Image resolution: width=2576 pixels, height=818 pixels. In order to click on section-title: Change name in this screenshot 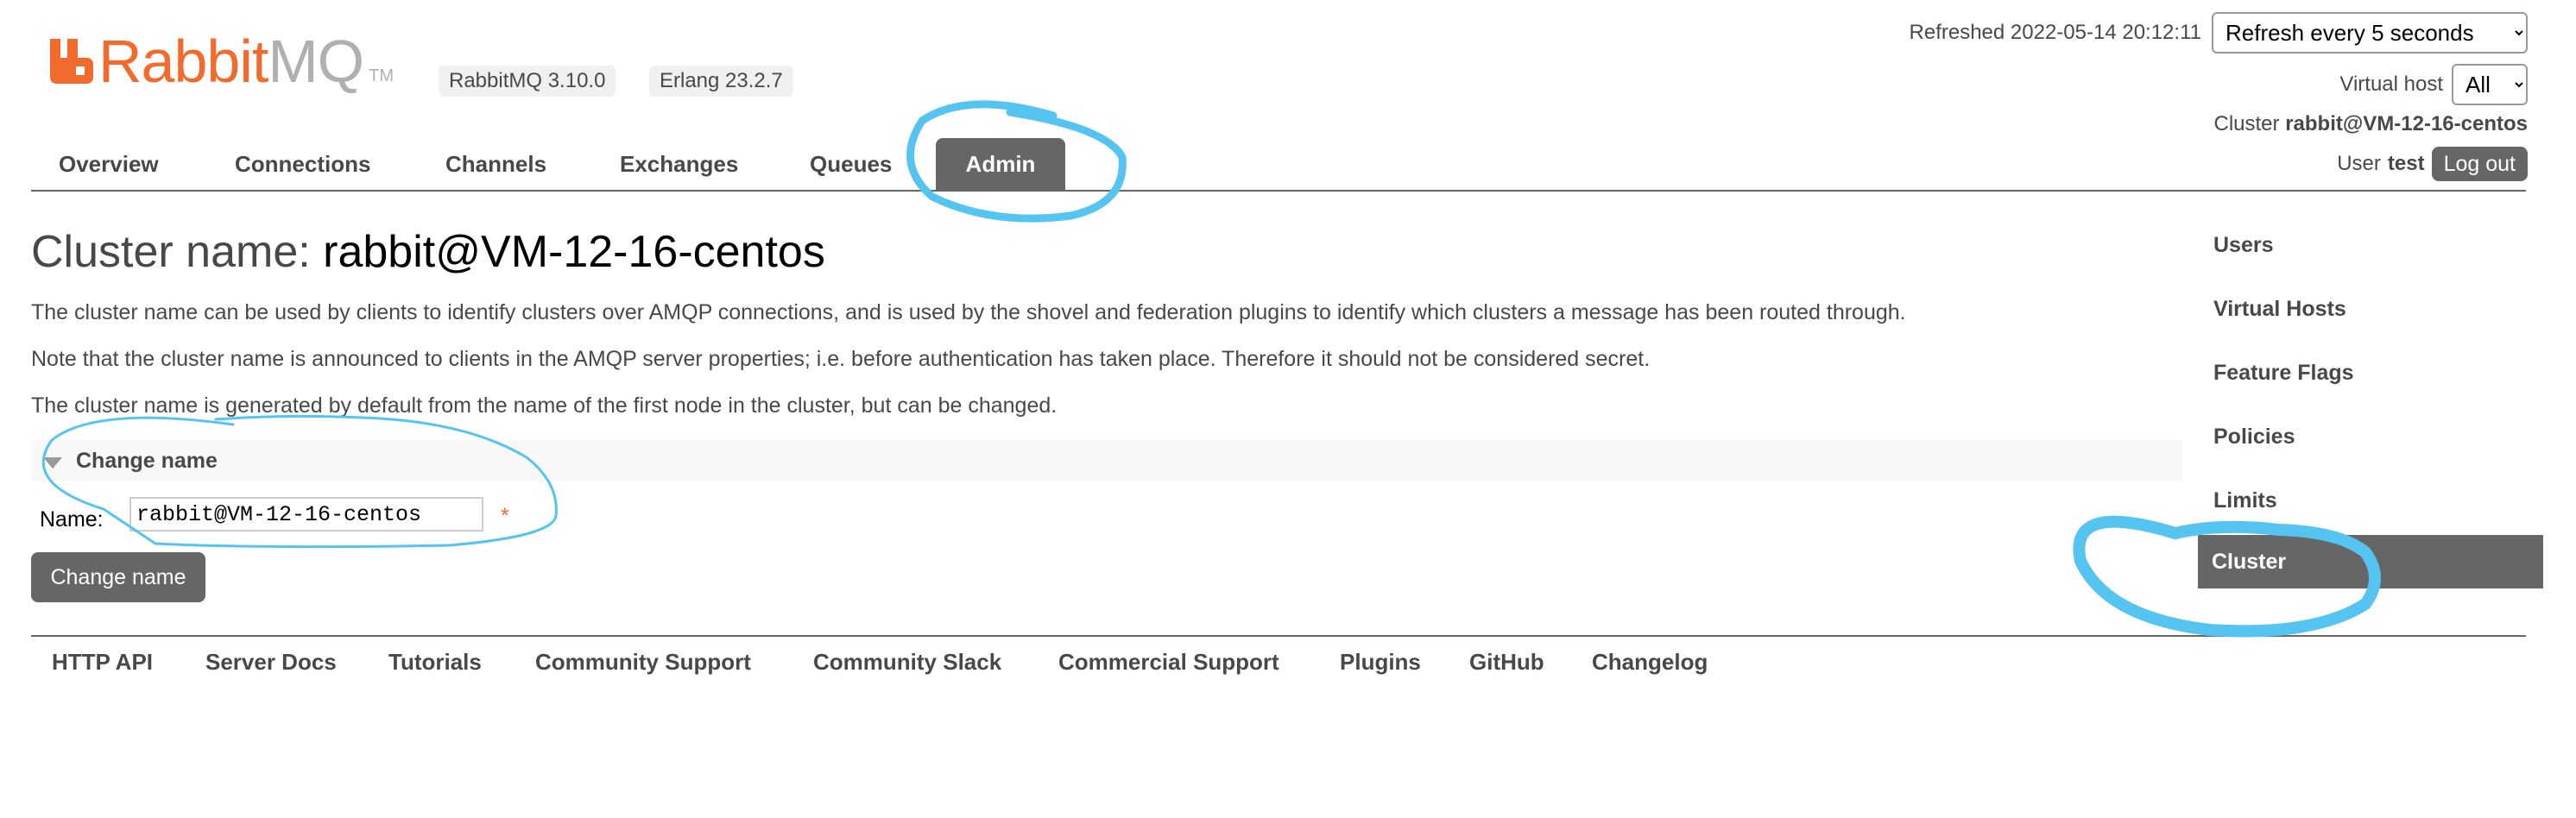, I will do `click(147, 461)`.